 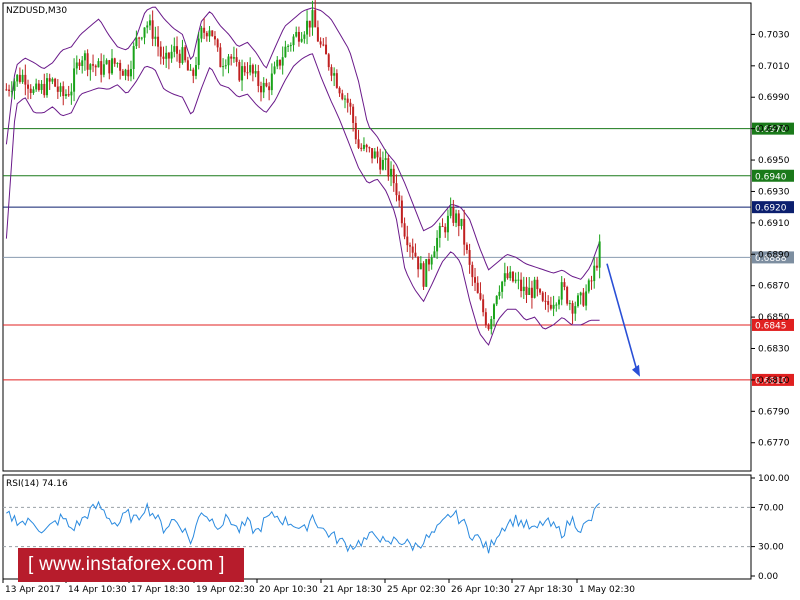 What do you see at coordinates (774, 479) in the screenshot?
I see `rsi-tick-label: 100.00` at bounding box center [774, 479].